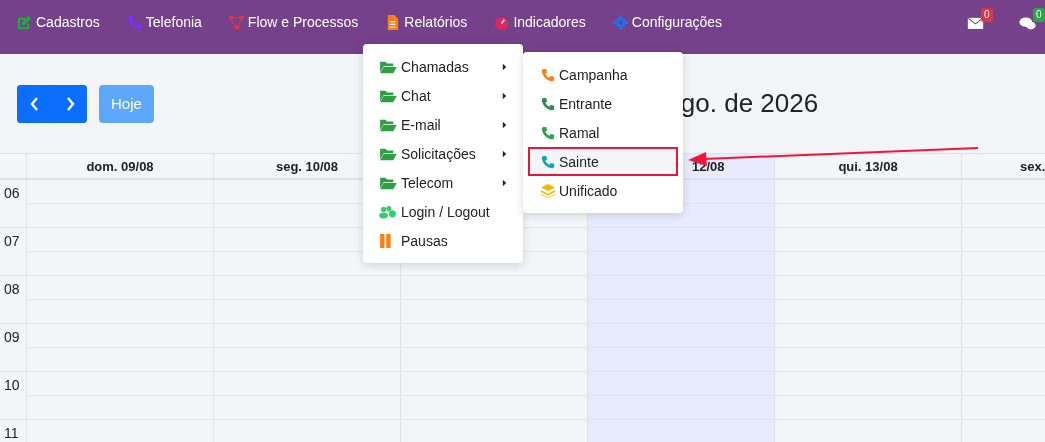 The width and height of the screenshot is (1045, 442). What do you see at coordinates (749, 103) in the screenshot?
I see `calendar-title: go. de 2026` at bounding box center [749, 103].